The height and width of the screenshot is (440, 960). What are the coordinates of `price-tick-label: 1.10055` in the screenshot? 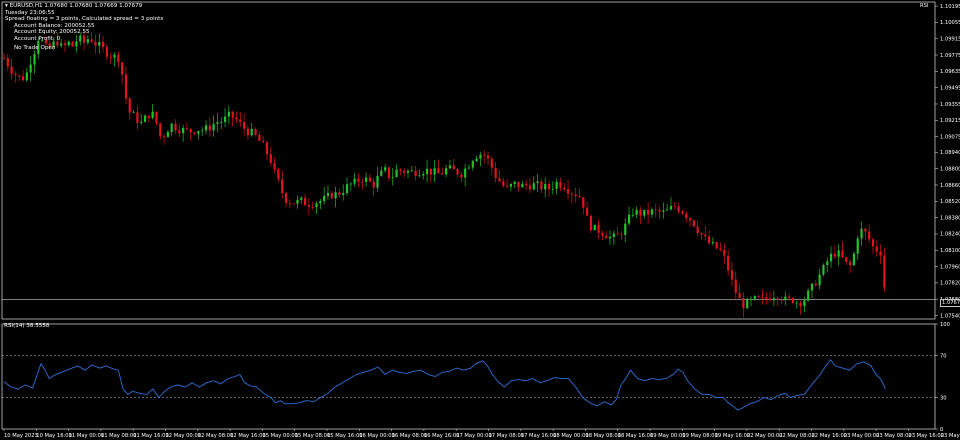 It's located at (950, 23).